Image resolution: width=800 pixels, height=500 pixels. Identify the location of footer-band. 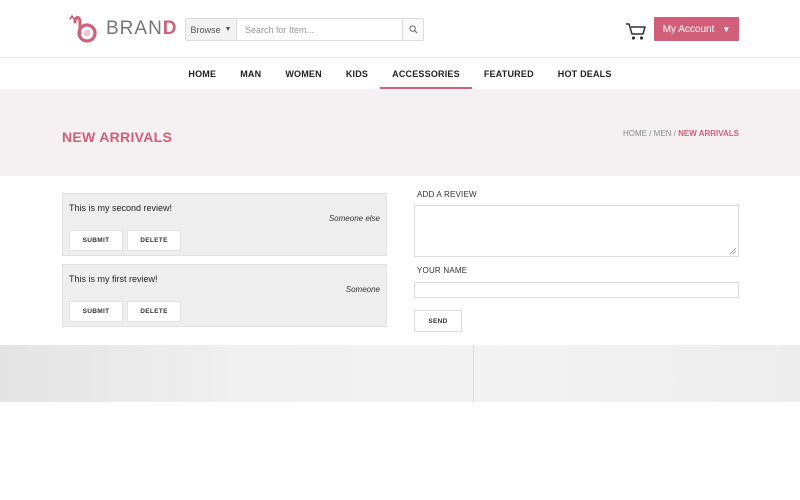
(400, 373).